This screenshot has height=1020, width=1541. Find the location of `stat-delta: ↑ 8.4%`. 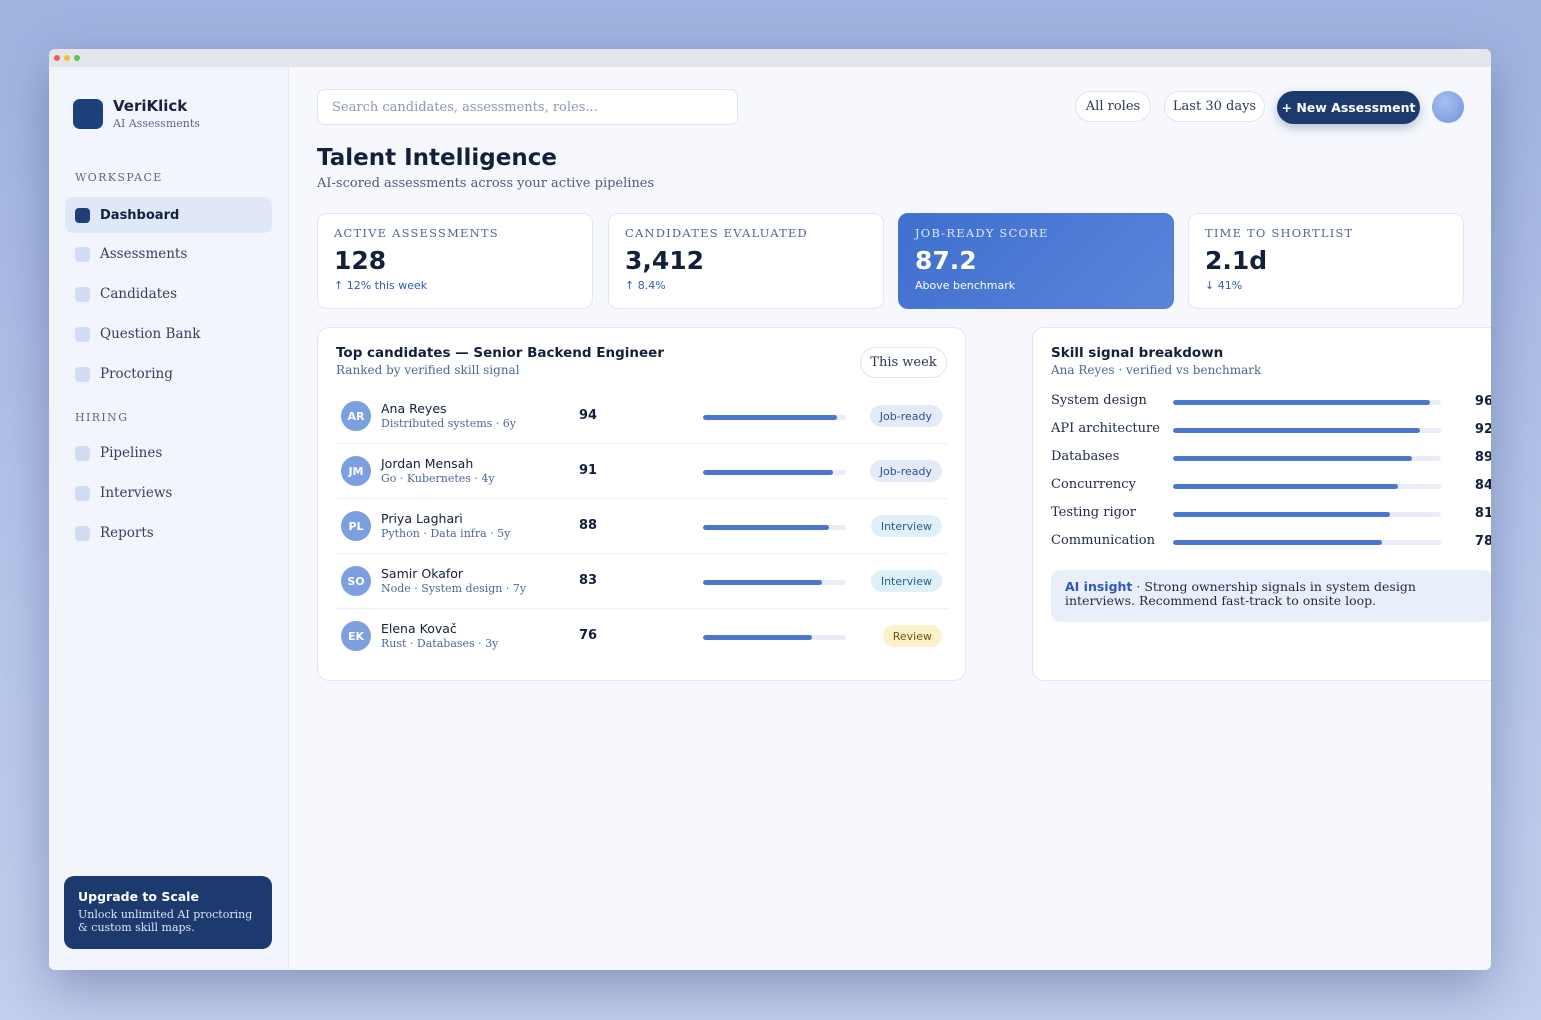

stat-delta: ↑ 8.4% is located at coordinates (645, 285).